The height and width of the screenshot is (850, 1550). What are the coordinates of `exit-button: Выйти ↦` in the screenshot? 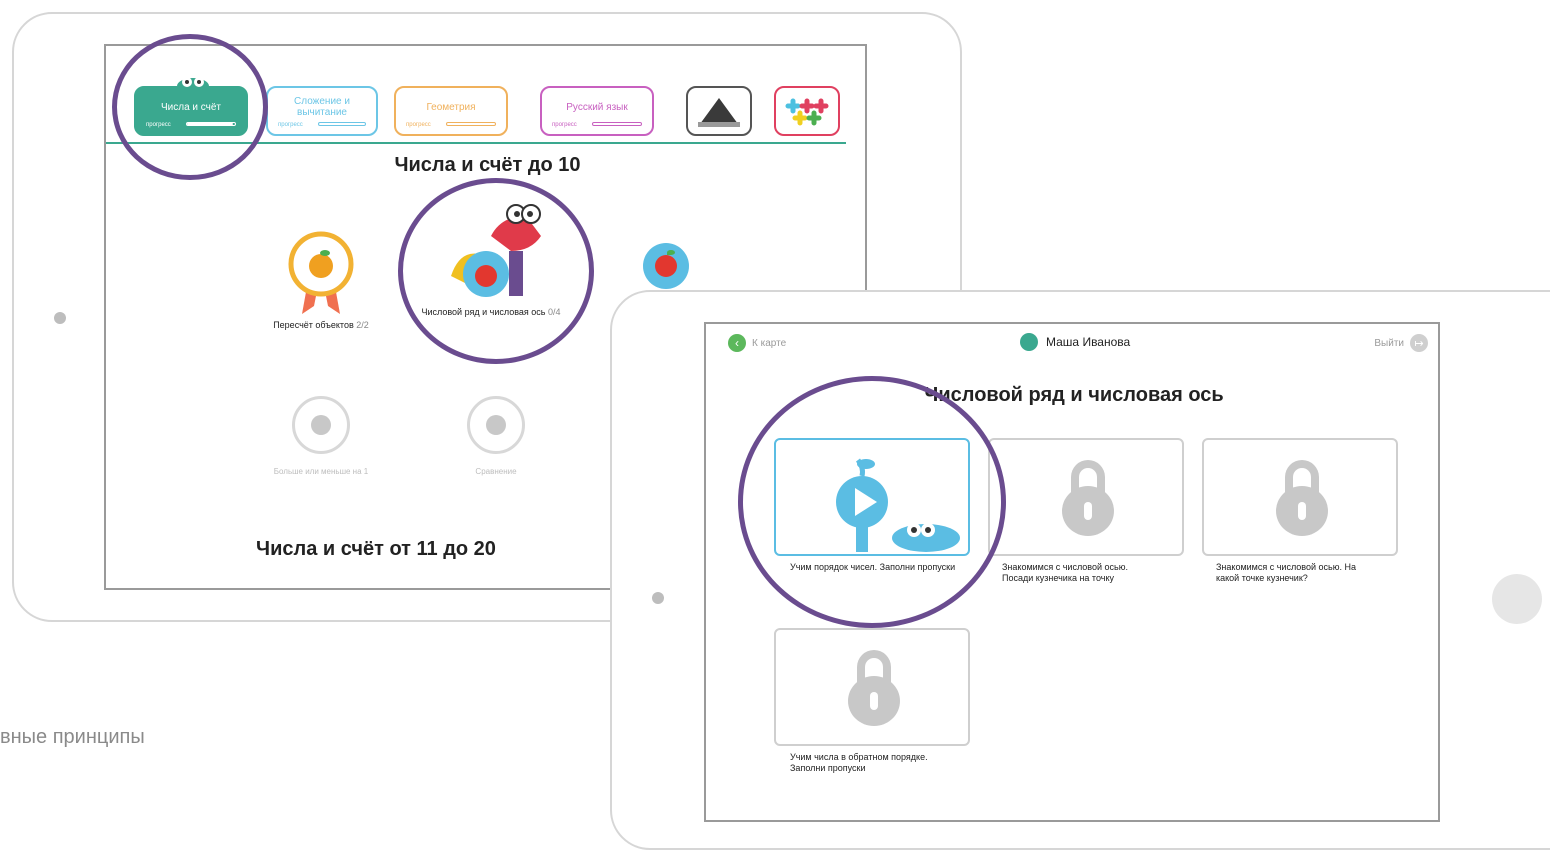 It's located at (1401, 343).